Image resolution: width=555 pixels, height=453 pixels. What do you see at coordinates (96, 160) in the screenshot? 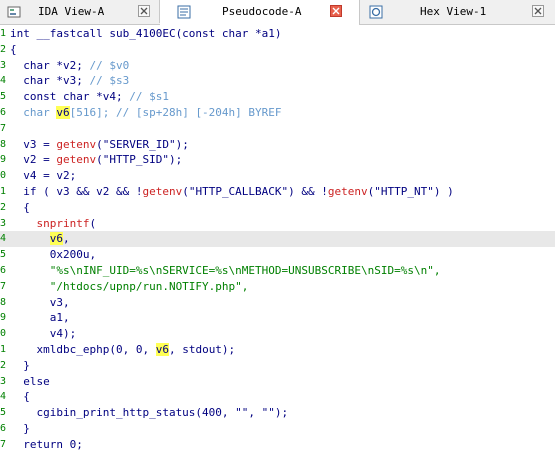
I see `code-line: v2 = getenv("HTTP_SID");` at bounding box center [96, 160].